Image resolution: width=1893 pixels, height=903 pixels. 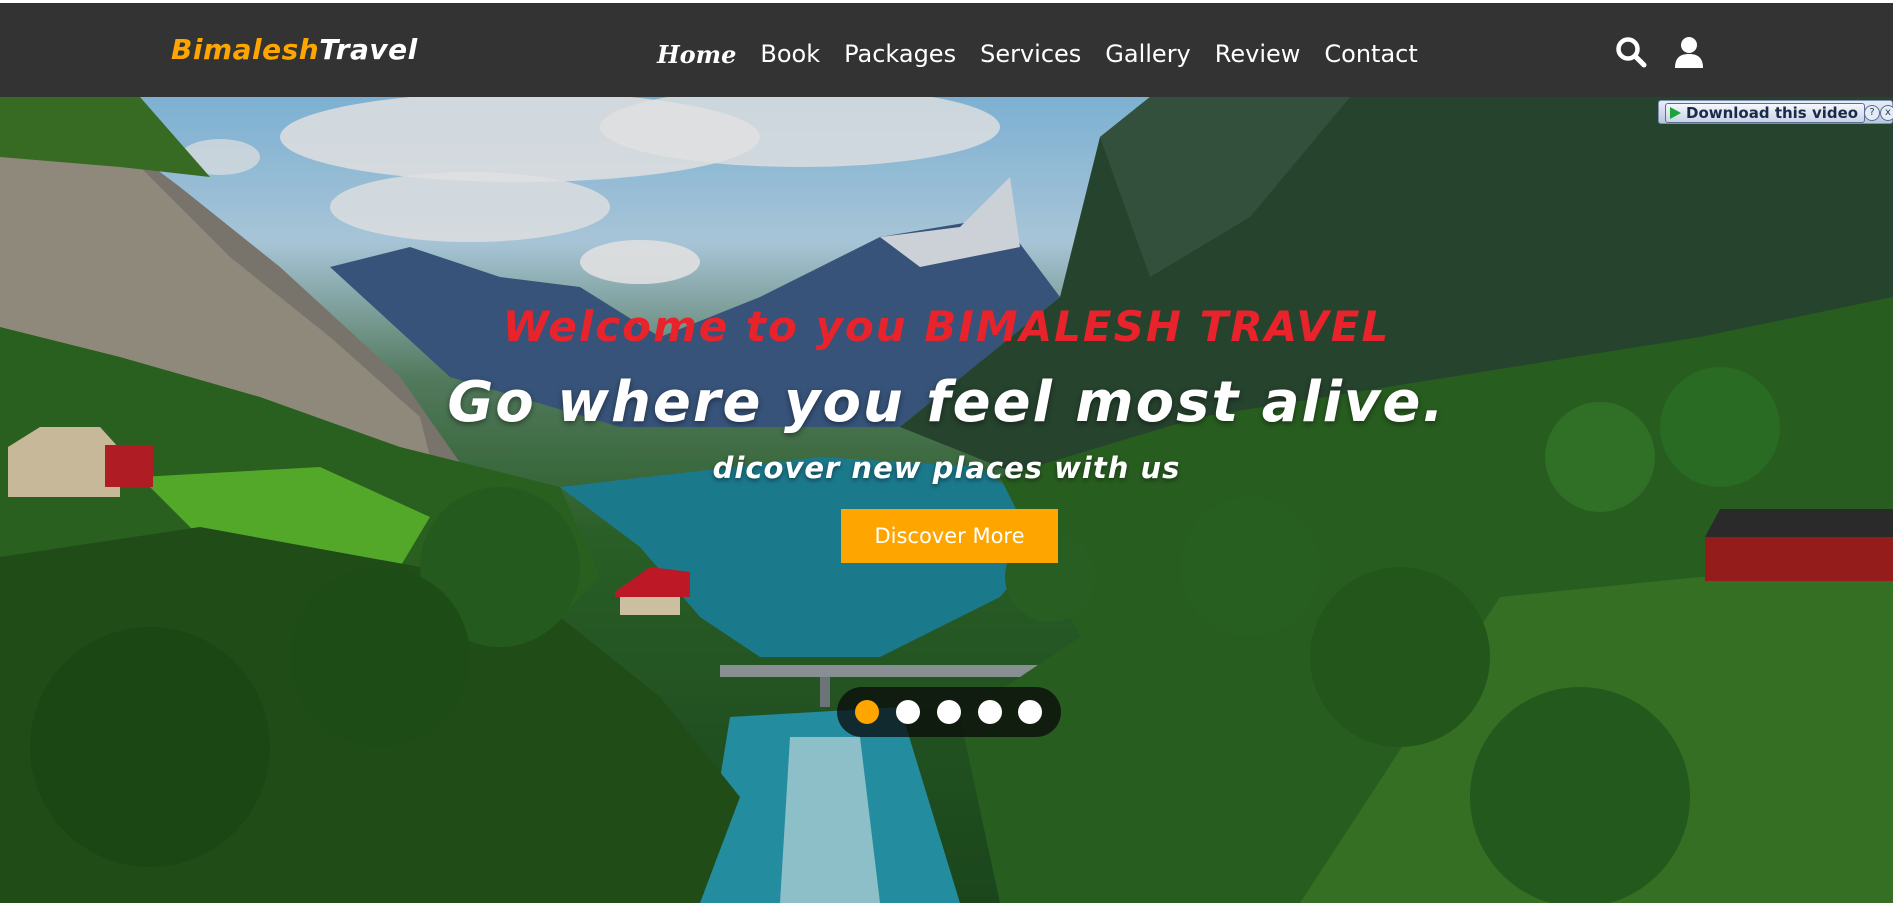 I want to click on download-video-button: Download this video, so click(x=1765, y=113).